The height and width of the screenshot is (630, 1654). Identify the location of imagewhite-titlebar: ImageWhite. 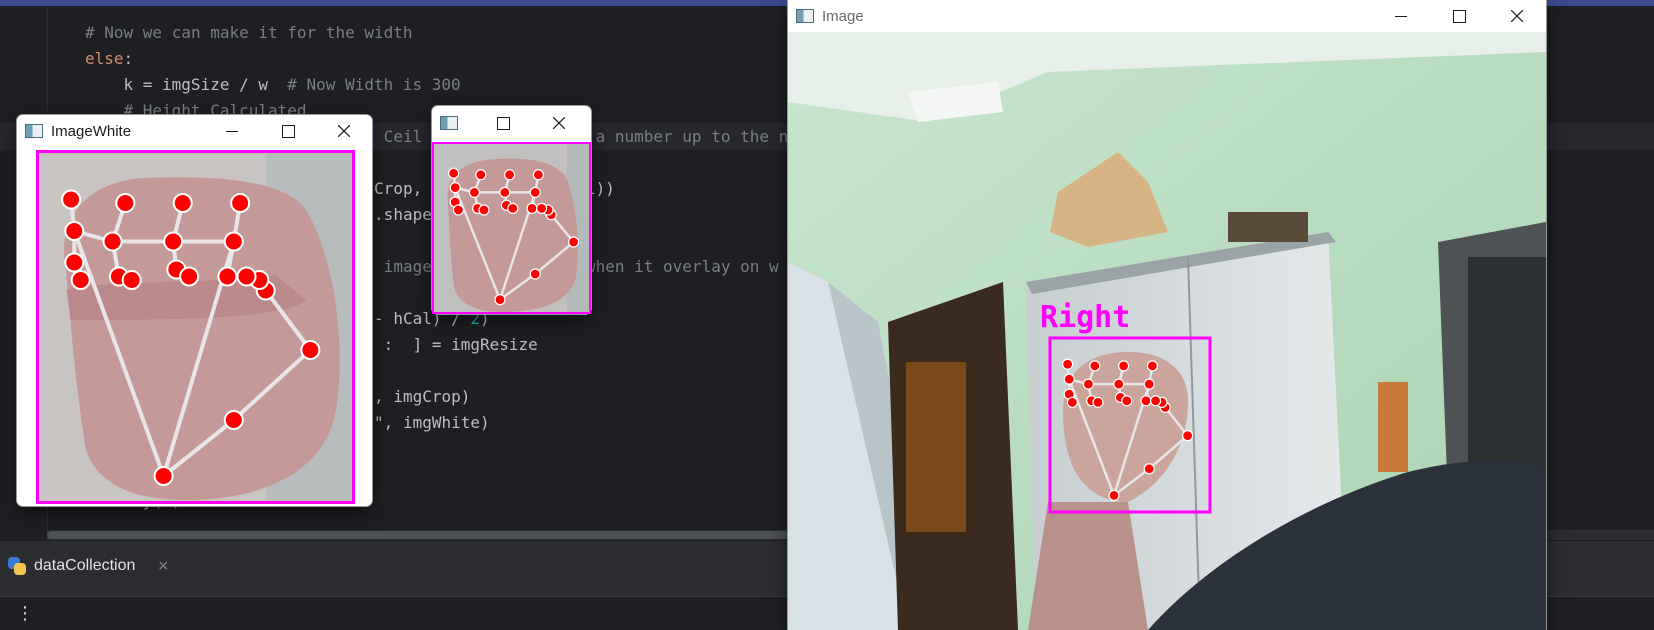
(194, 131).